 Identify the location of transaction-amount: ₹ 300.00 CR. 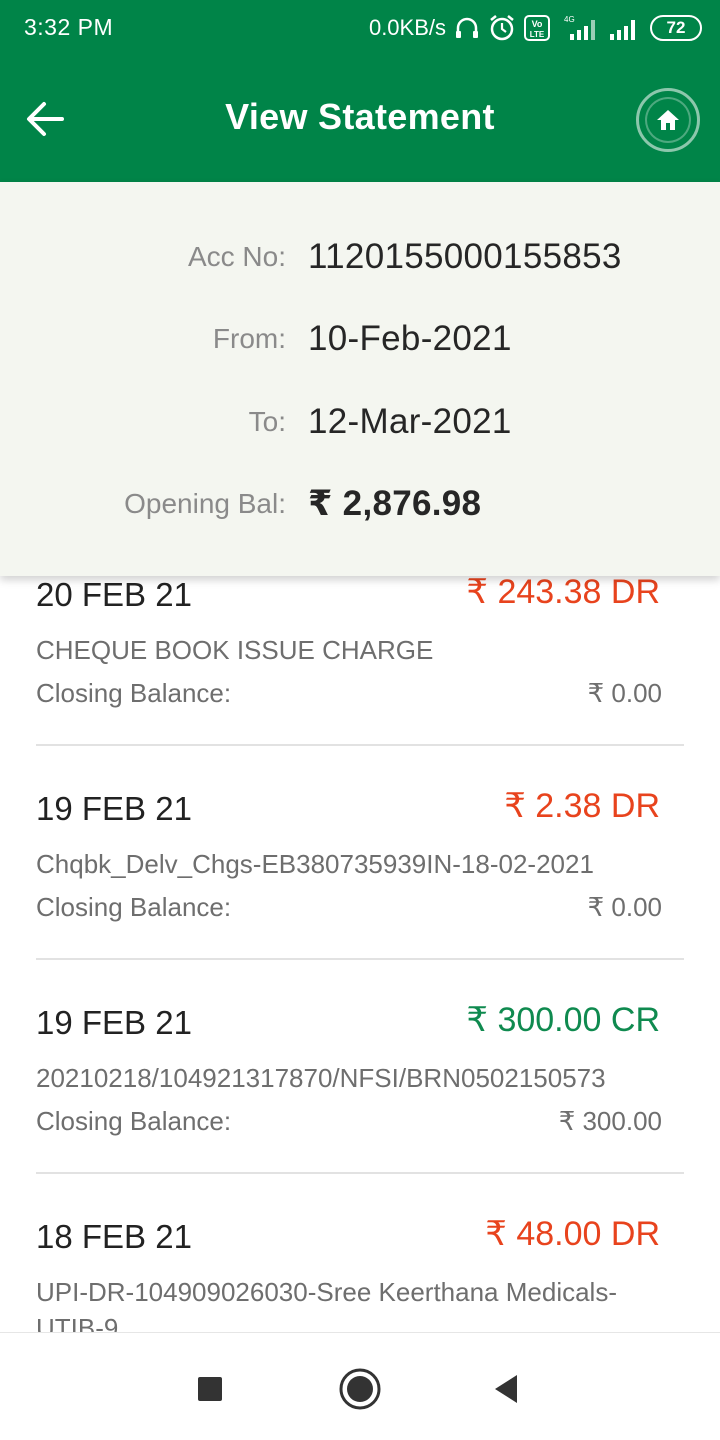
(563, 1020).